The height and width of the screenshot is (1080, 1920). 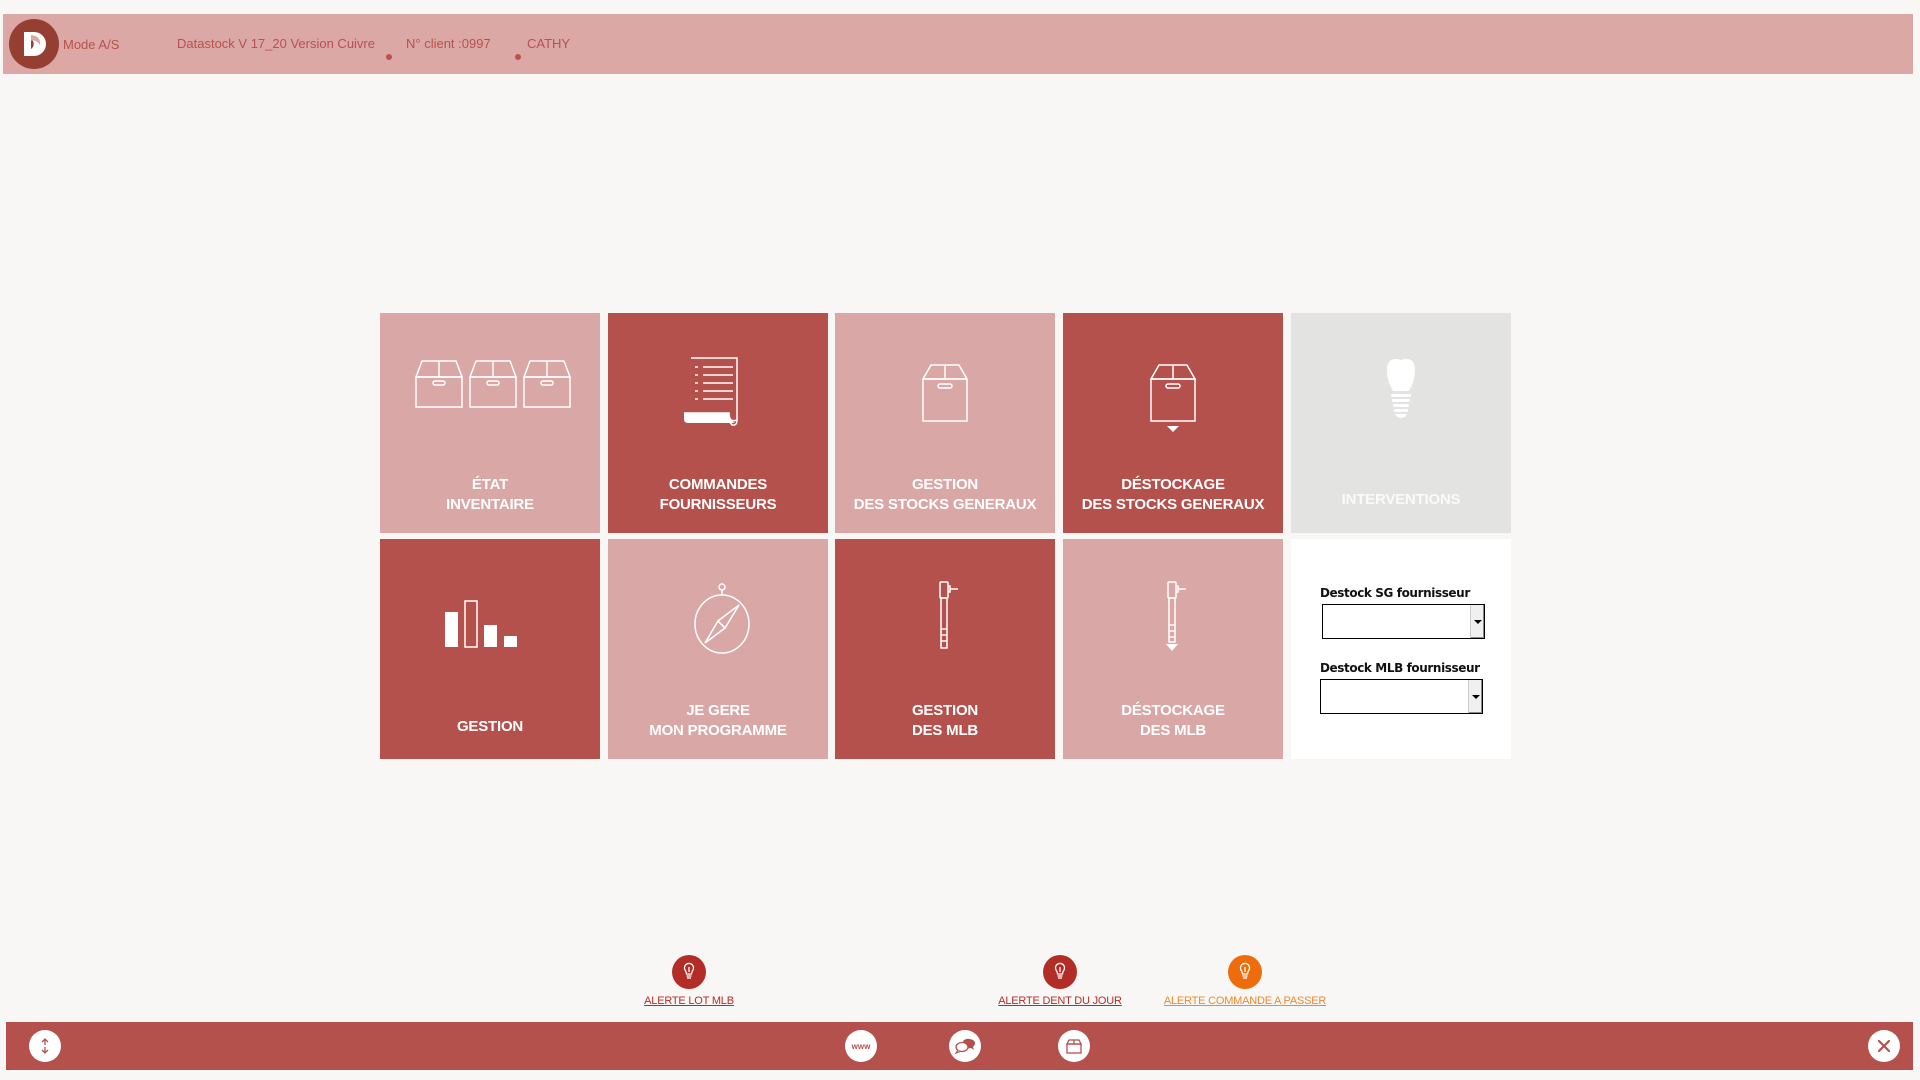 What do you see at coordinates (490, 726) in the screenshot?
I see `tile-label: GESTION` at bounding box center [490, 726].